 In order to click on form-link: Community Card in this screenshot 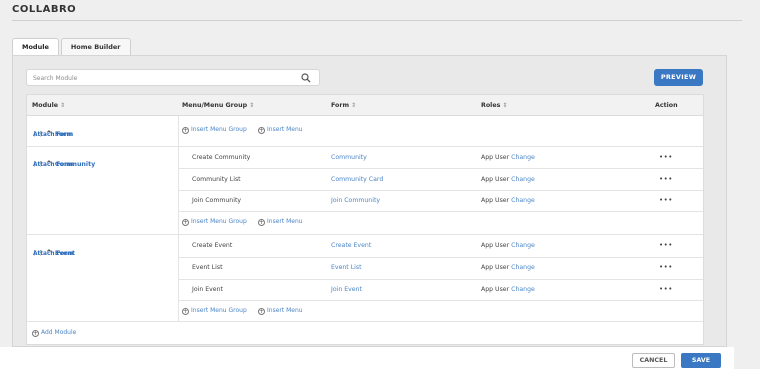, I will do `click(357, 179)`.